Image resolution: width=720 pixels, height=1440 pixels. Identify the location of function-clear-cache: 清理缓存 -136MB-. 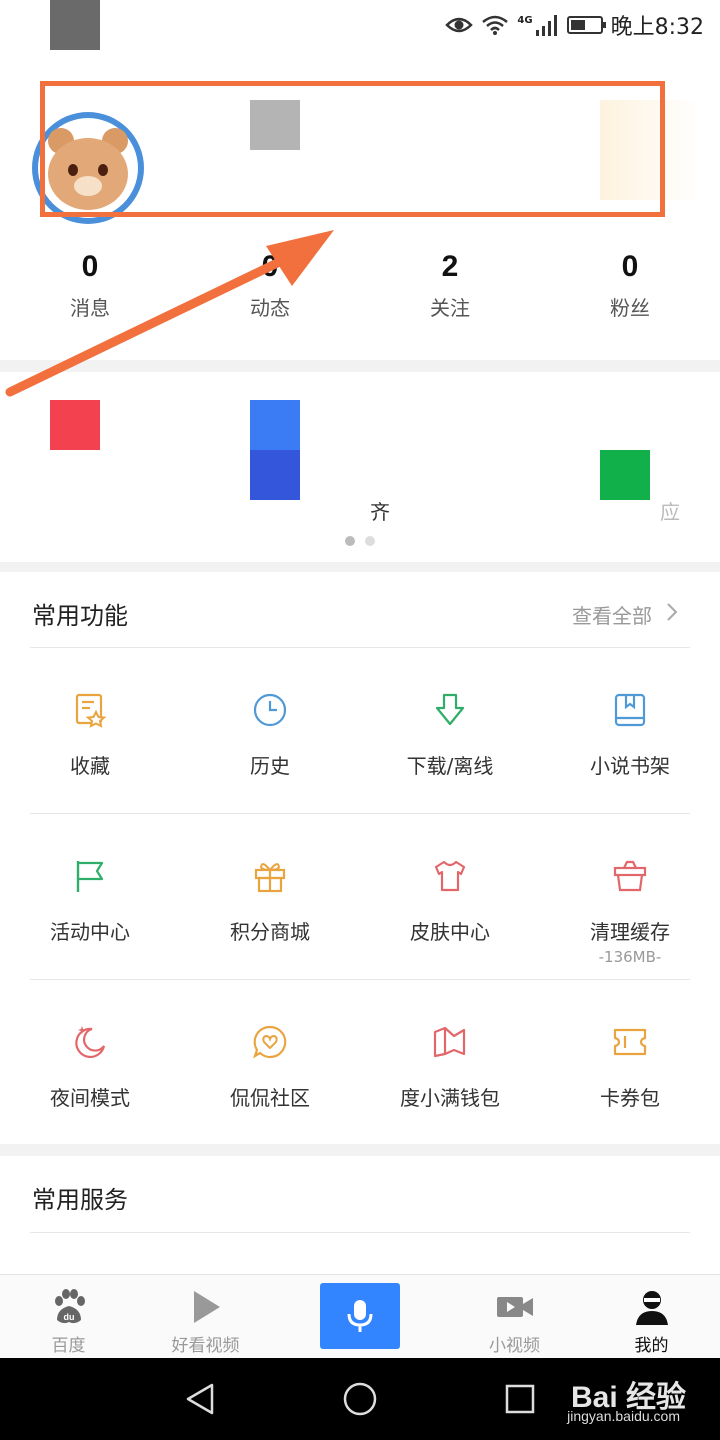
(630, 897).